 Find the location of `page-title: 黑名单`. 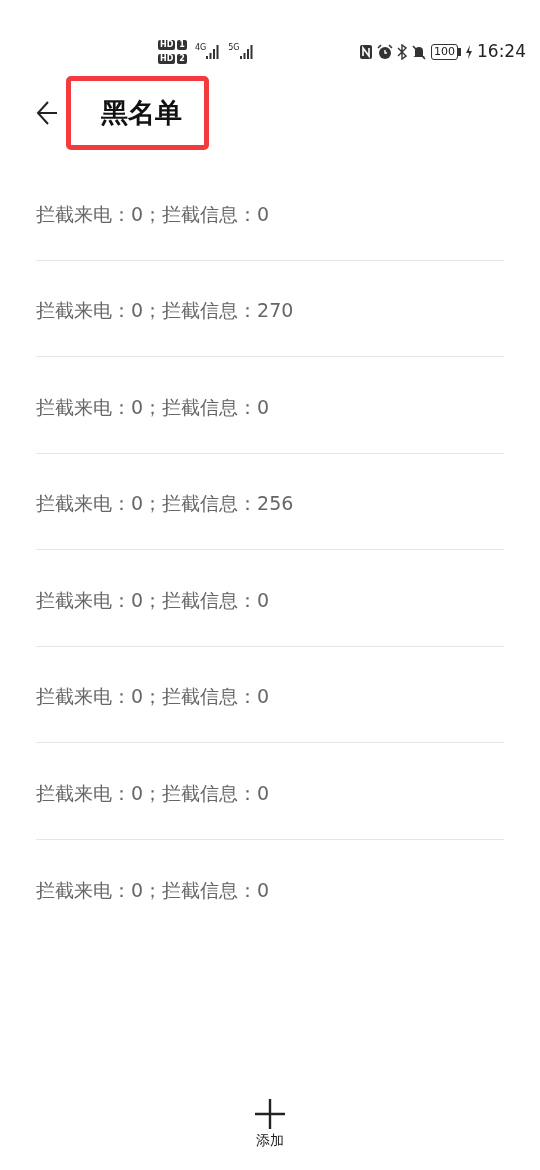

page-title: 黑名单 is located at coordinates (137, 113).